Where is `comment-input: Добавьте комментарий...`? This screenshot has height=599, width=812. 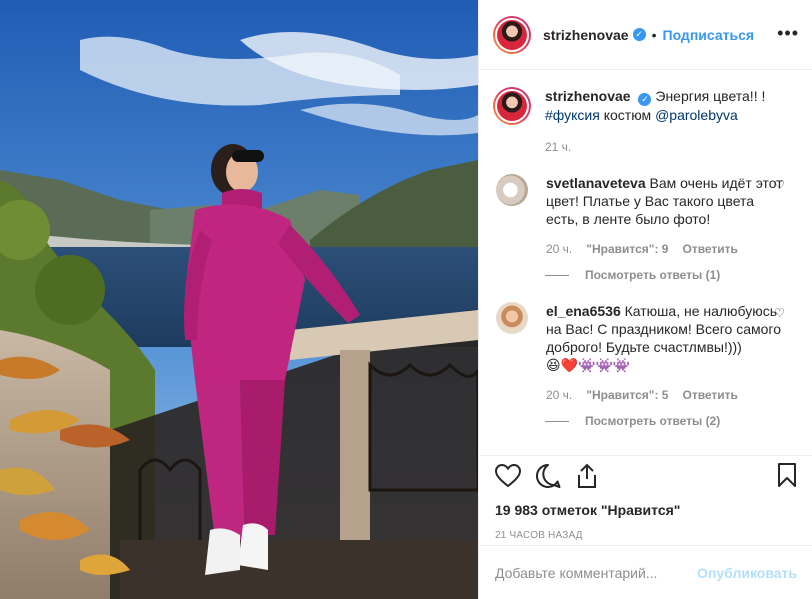
comment-input: Добавьте комментарий... is located at coordinates (596, 573).